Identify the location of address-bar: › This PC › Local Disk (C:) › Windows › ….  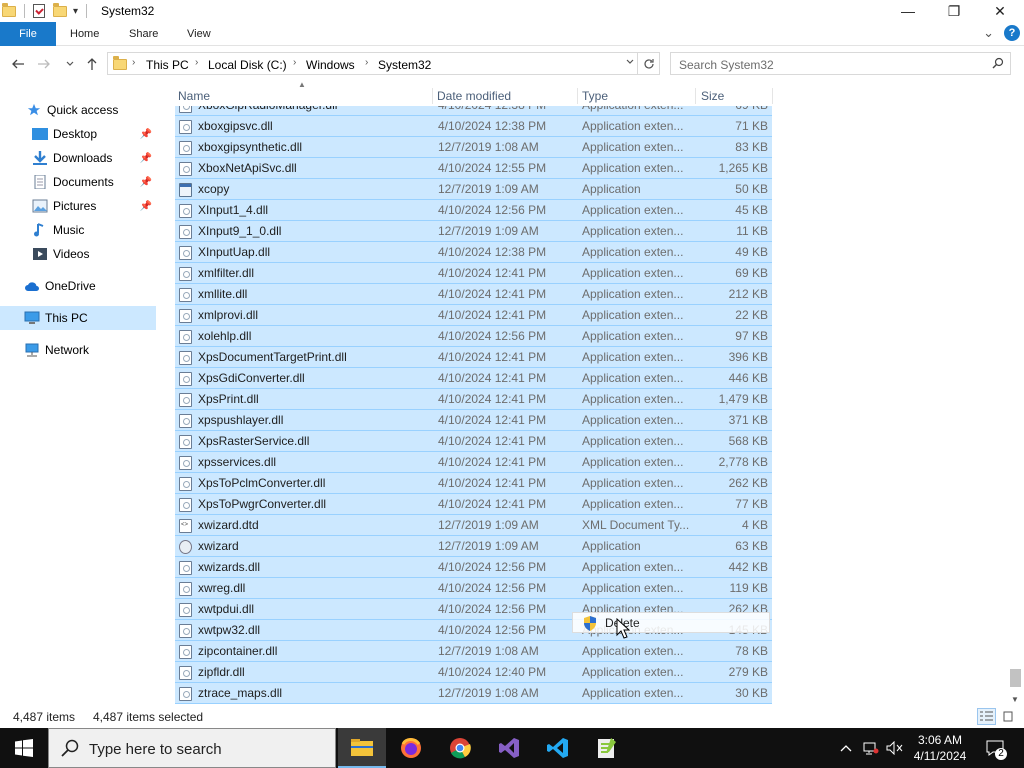
(383, 63).